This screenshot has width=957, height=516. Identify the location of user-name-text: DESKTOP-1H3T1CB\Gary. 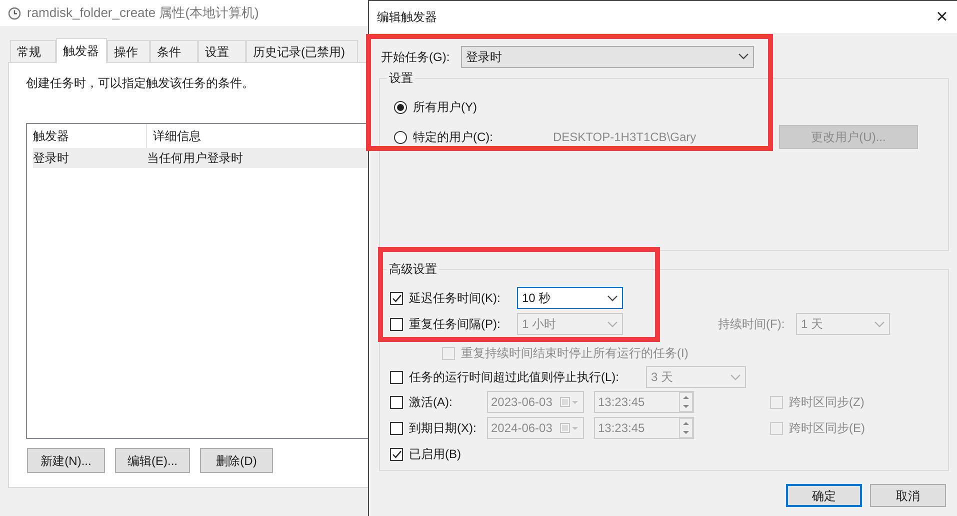
(625, 137).